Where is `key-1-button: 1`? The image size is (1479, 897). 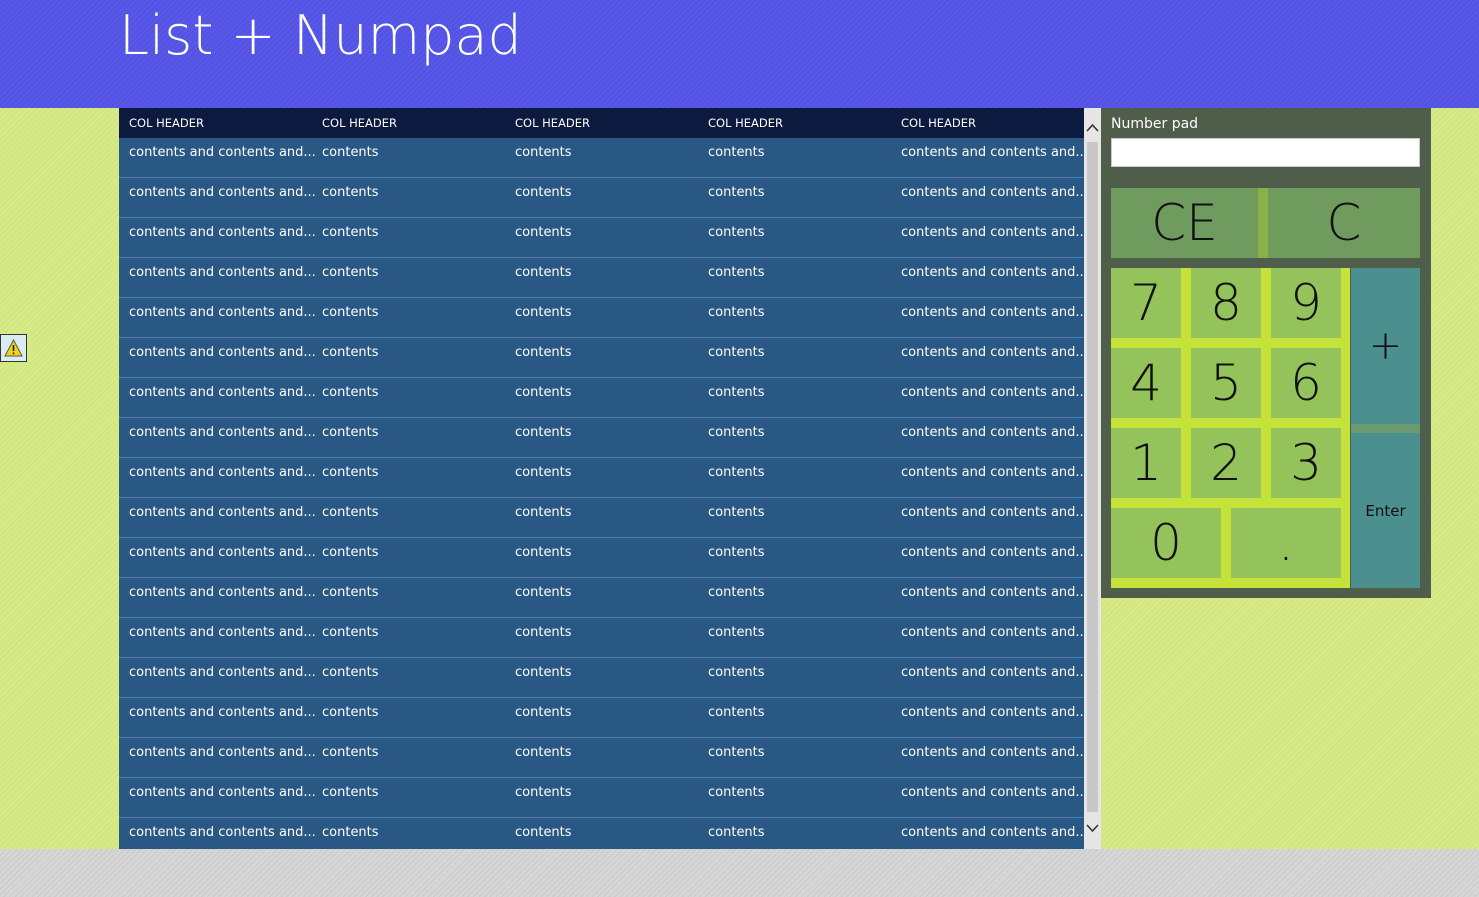
key-1-button: 1 is located at coordinates (1146, 463).